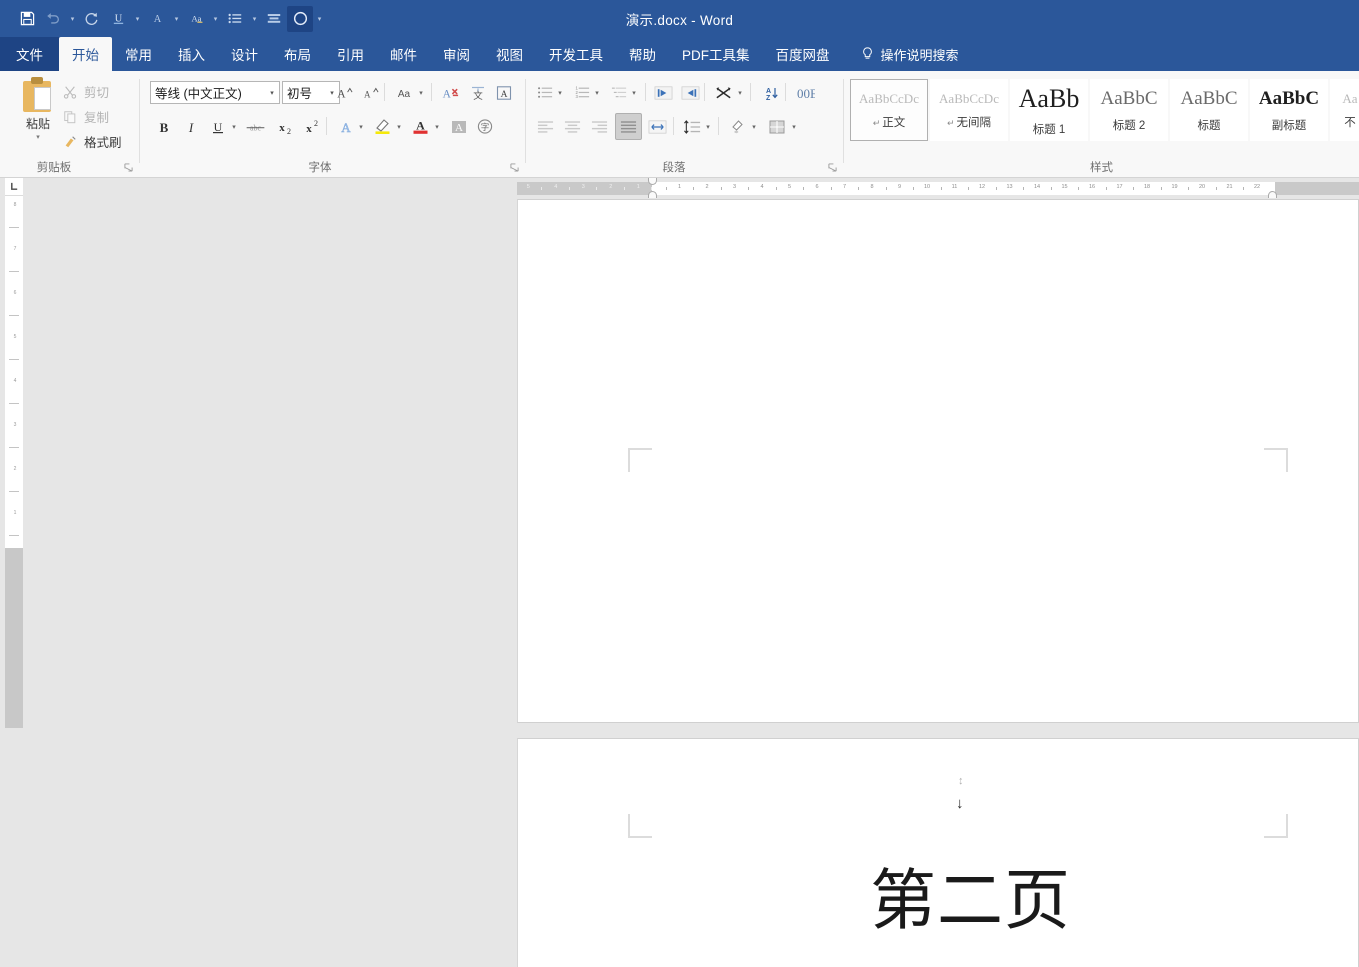  What do you see at coordinates (509, 54) in the screenshot?
I see `tab-view: 视图` at bounding box center [509, 54].